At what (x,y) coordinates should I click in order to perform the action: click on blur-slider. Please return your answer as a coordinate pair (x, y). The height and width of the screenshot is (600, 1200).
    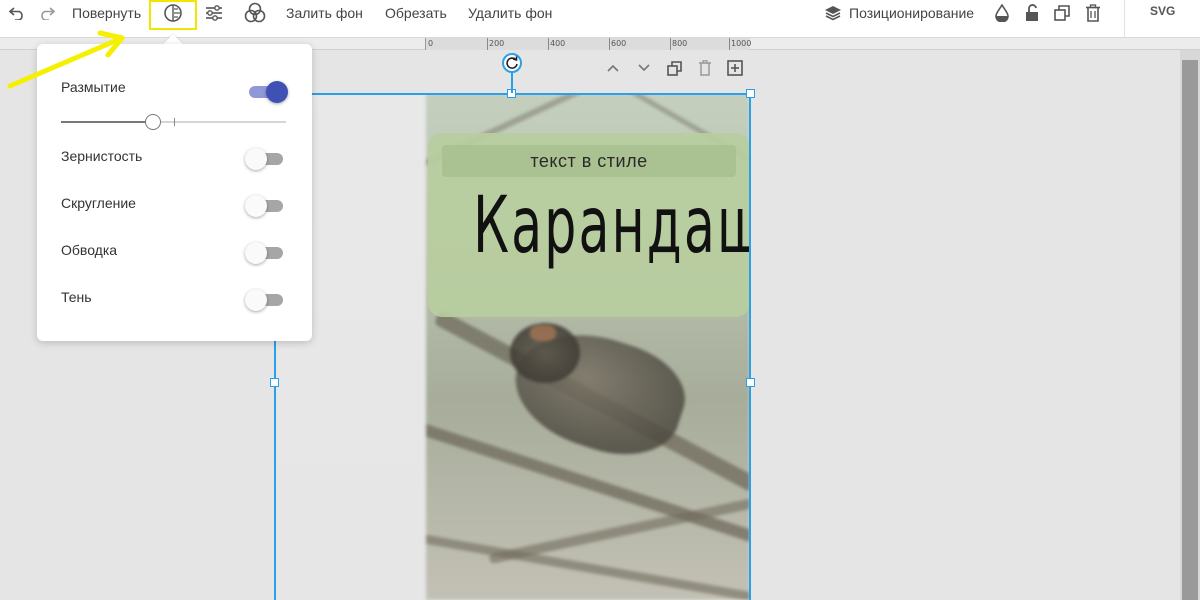
    Looking at the image, I should click on (173, 122).